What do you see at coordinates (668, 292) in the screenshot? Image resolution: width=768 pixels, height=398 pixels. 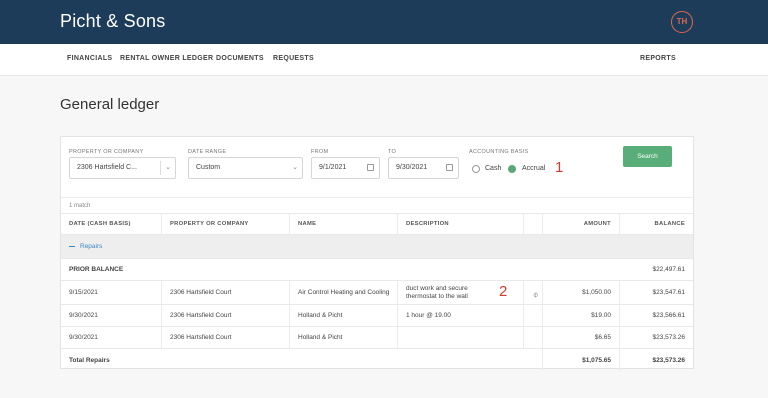 I see `row-balance: $23,547.61` at bounding box center [668, 292].